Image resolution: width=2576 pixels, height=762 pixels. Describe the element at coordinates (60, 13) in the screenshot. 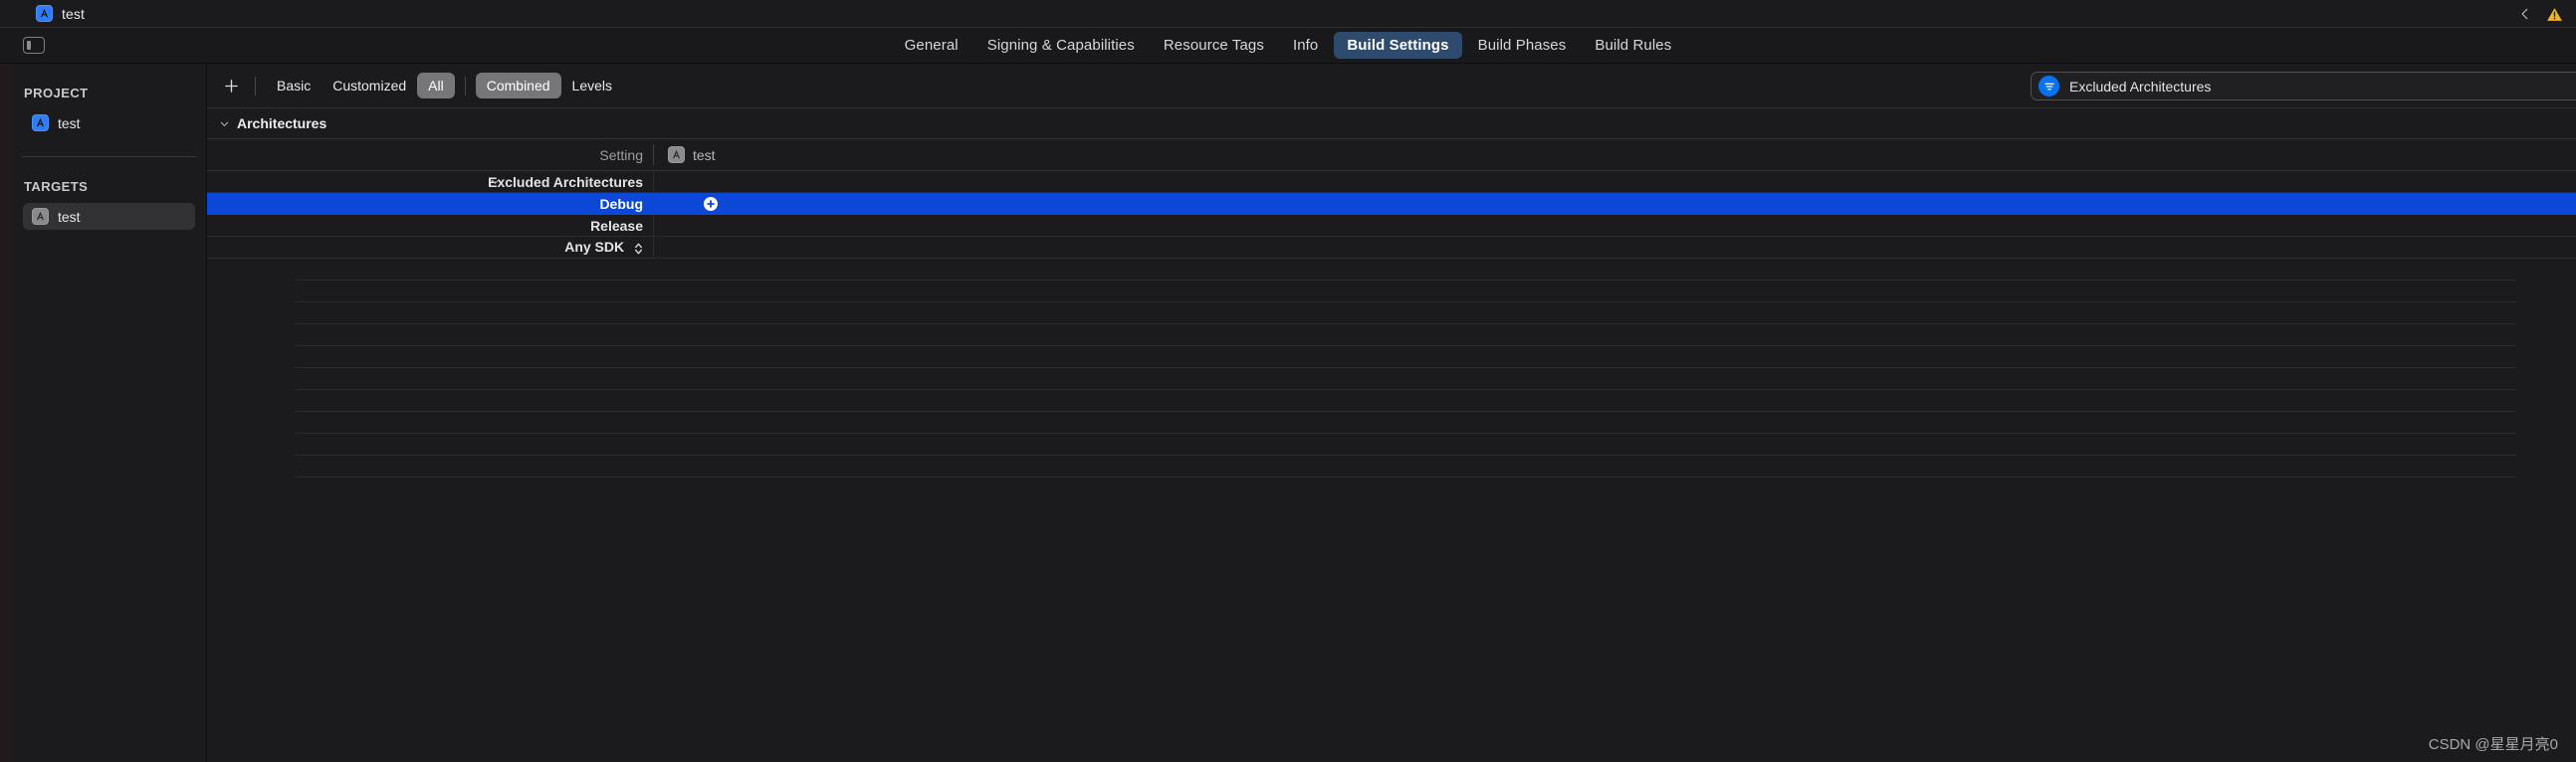

I see `window-title-group: test` at that location.